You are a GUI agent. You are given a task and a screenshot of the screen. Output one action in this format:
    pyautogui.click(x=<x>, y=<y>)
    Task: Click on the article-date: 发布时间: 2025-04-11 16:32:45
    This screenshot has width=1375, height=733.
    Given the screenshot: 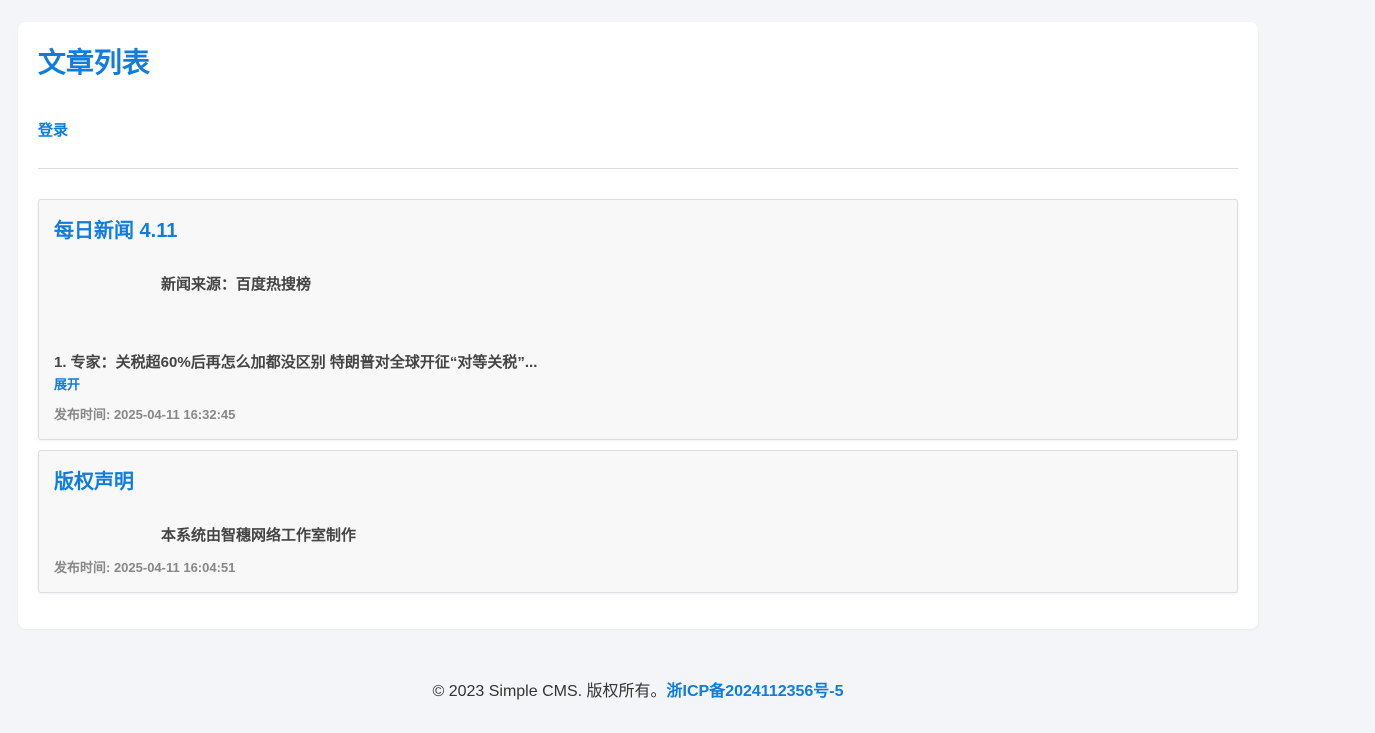 What is the action you would take?
    pyautogui.click(x=145, y=414)
    